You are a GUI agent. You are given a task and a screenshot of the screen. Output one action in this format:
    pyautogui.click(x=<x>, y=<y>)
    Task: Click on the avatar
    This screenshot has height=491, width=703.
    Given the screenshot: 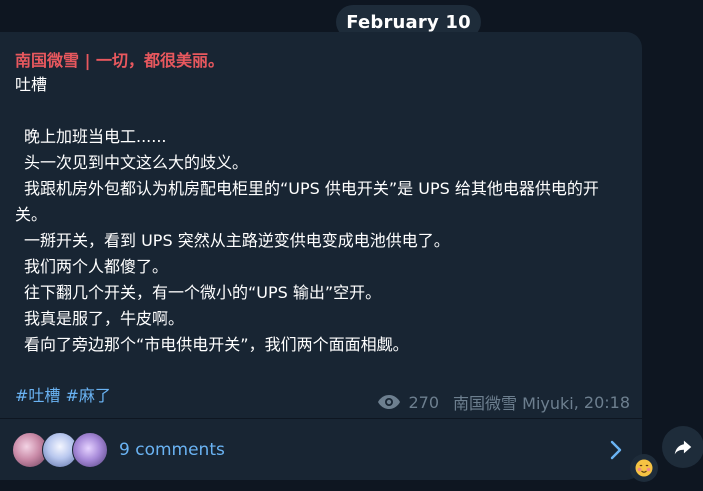 What is the action you would take?
    pyautogui.click(x=90, y=449)
    